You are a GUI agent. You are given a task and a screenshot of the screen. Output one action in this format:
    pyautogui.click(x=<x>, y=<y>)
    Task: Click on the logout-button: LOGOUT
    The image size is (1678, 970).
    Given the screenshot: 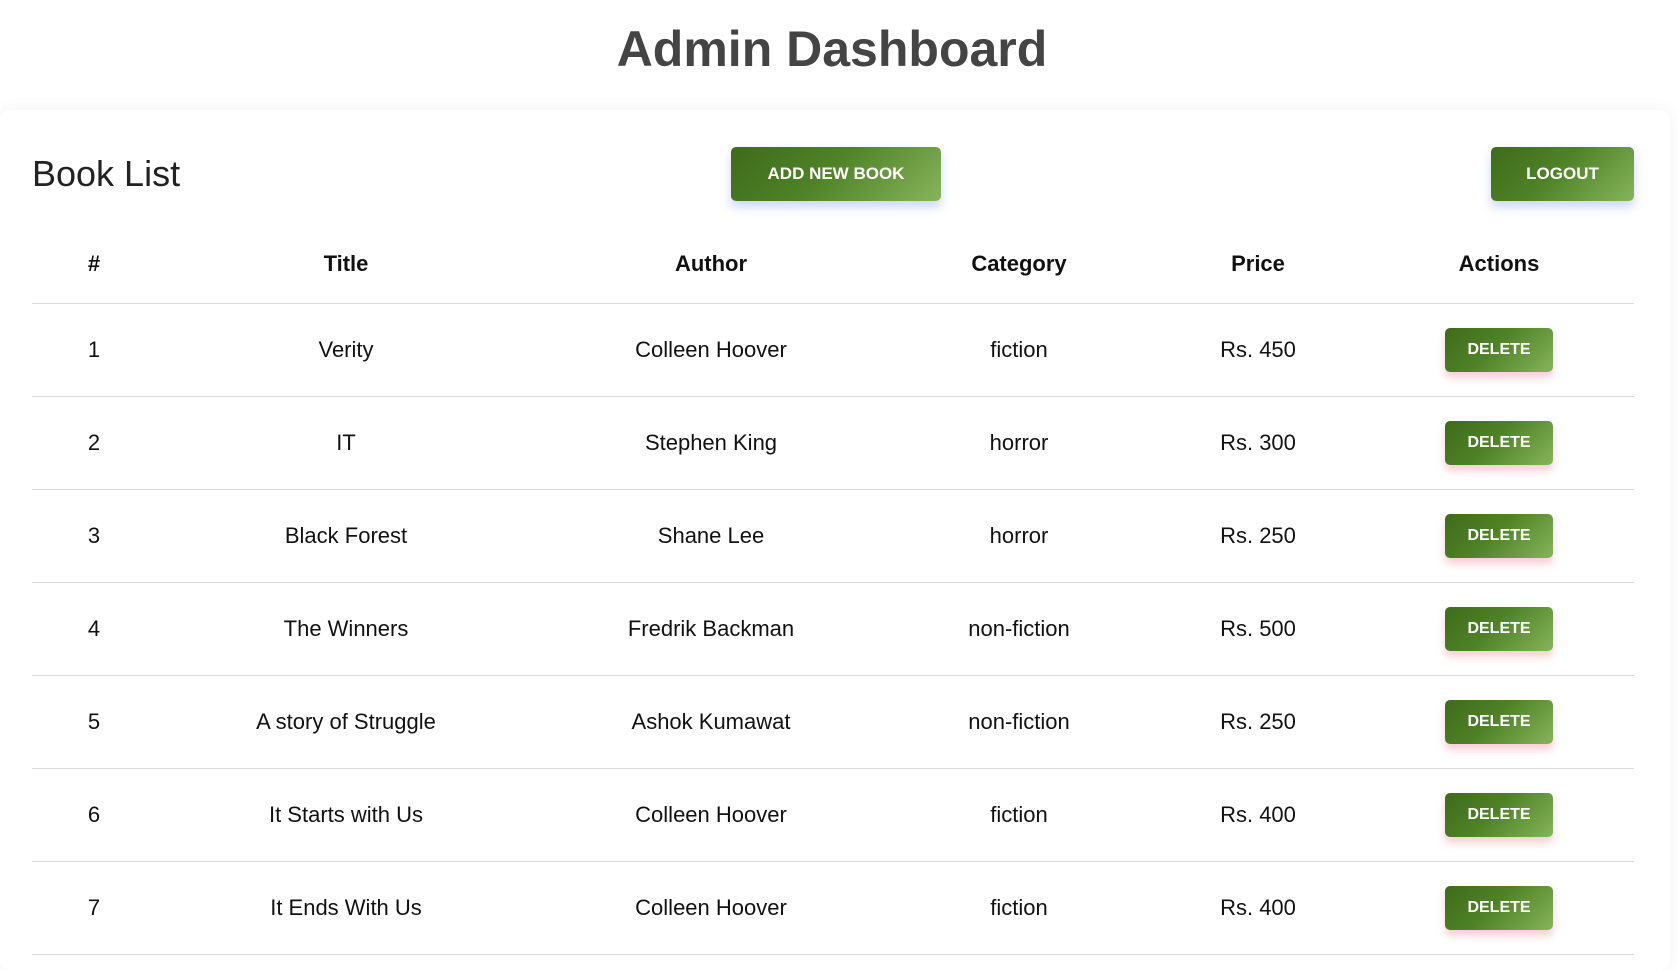 What is the action you would take?
    pyautogui.click(x=1562, y=174)
    